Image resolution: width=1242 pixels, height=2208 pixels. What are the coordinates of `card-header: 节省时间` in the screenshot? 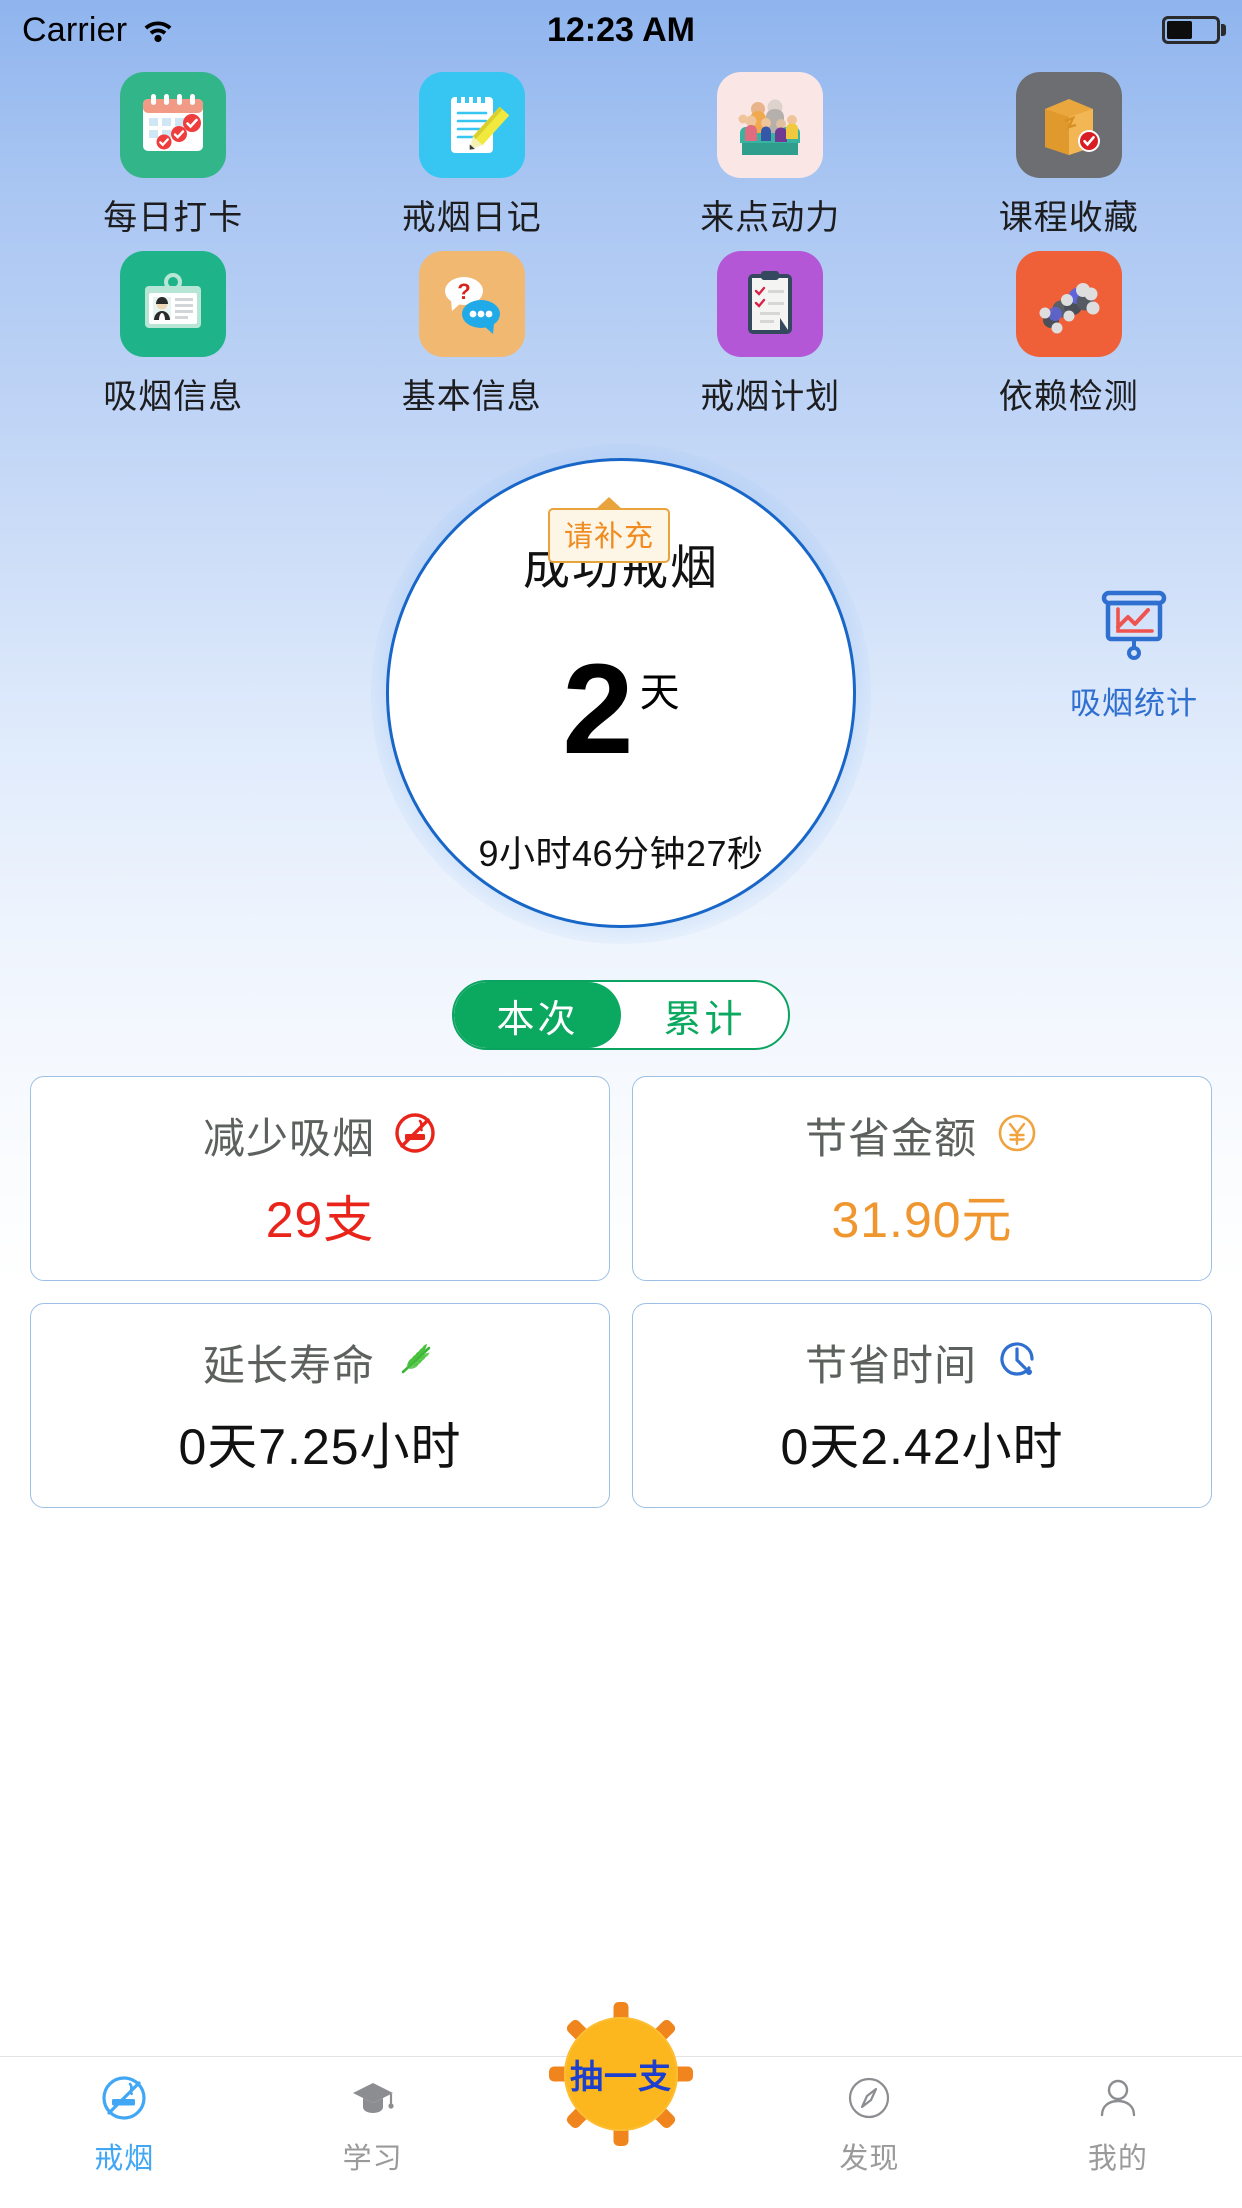 It's located at (922, 1362).